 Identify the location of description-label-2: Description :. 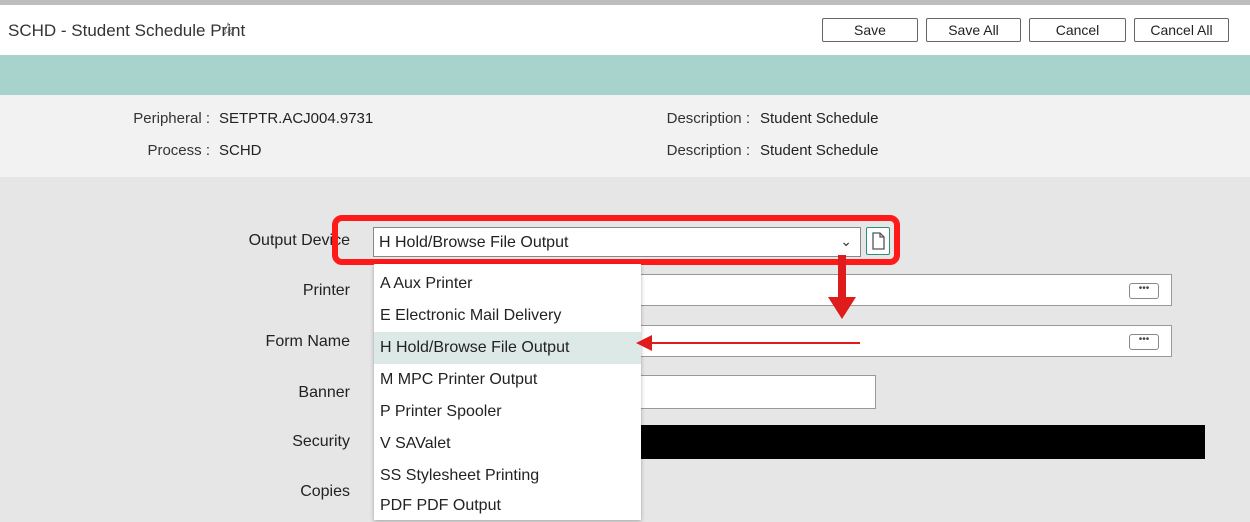
(708, 150).